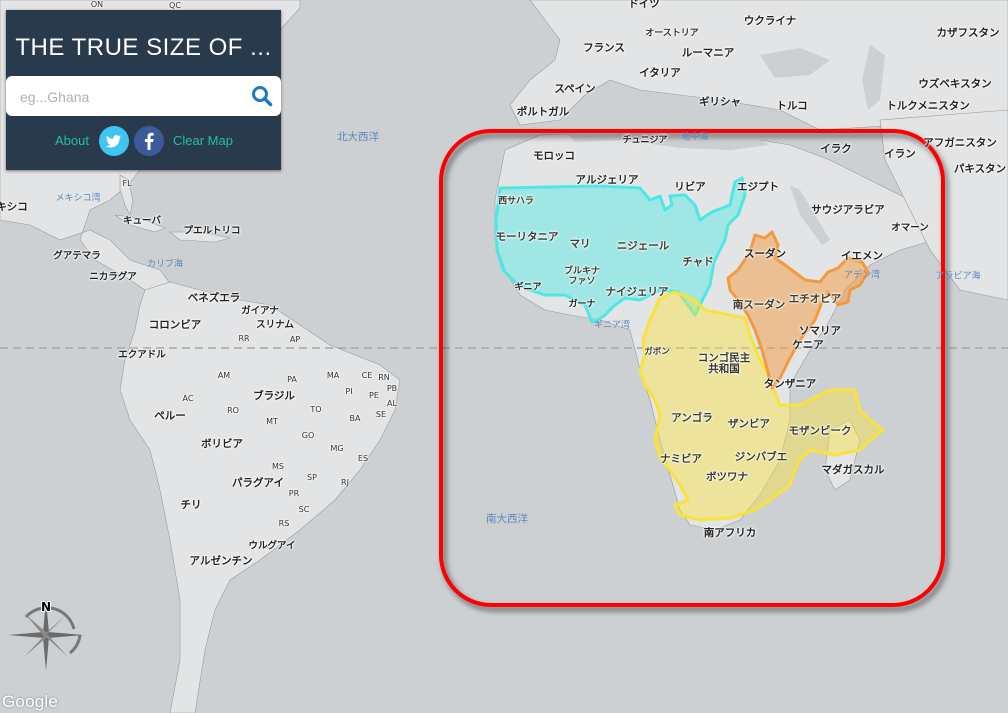  Describe the element at coordinates (761, 456) in the screenshot. I see `label-zimbabwe: ジンバブエ` at that location.